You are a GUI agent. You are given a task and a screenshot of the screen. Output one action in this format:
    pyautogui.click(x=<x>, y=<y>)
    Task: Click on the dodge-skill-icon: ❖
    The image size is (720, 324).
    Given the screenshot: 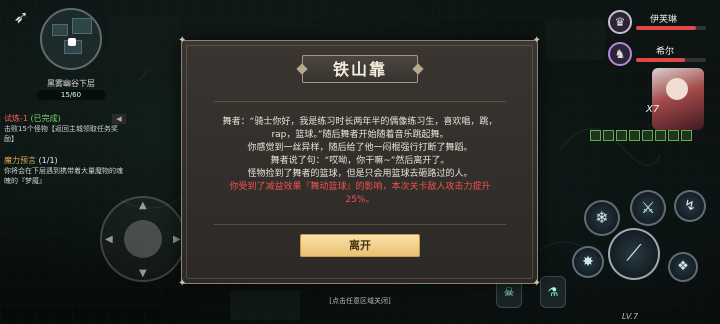 What is the action you would take?
    pyautogui.click(x=683, y=267)
    